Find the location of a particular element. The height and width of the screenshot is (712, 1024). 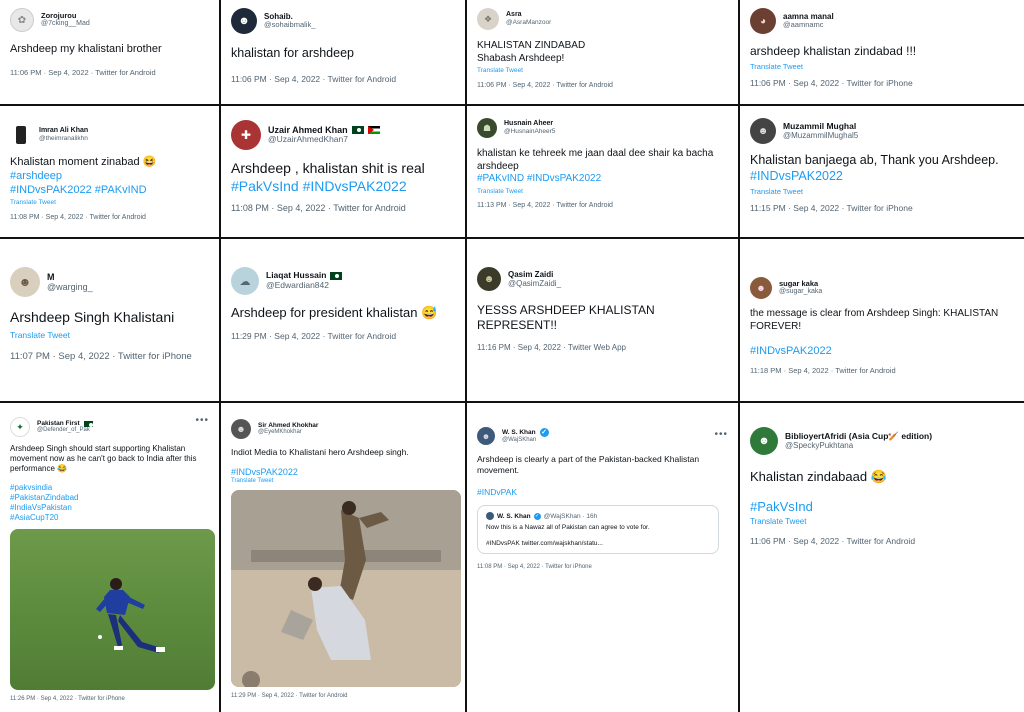

quoted-handle: @WajSKhan · 16h is located at coordinates (571, 516).